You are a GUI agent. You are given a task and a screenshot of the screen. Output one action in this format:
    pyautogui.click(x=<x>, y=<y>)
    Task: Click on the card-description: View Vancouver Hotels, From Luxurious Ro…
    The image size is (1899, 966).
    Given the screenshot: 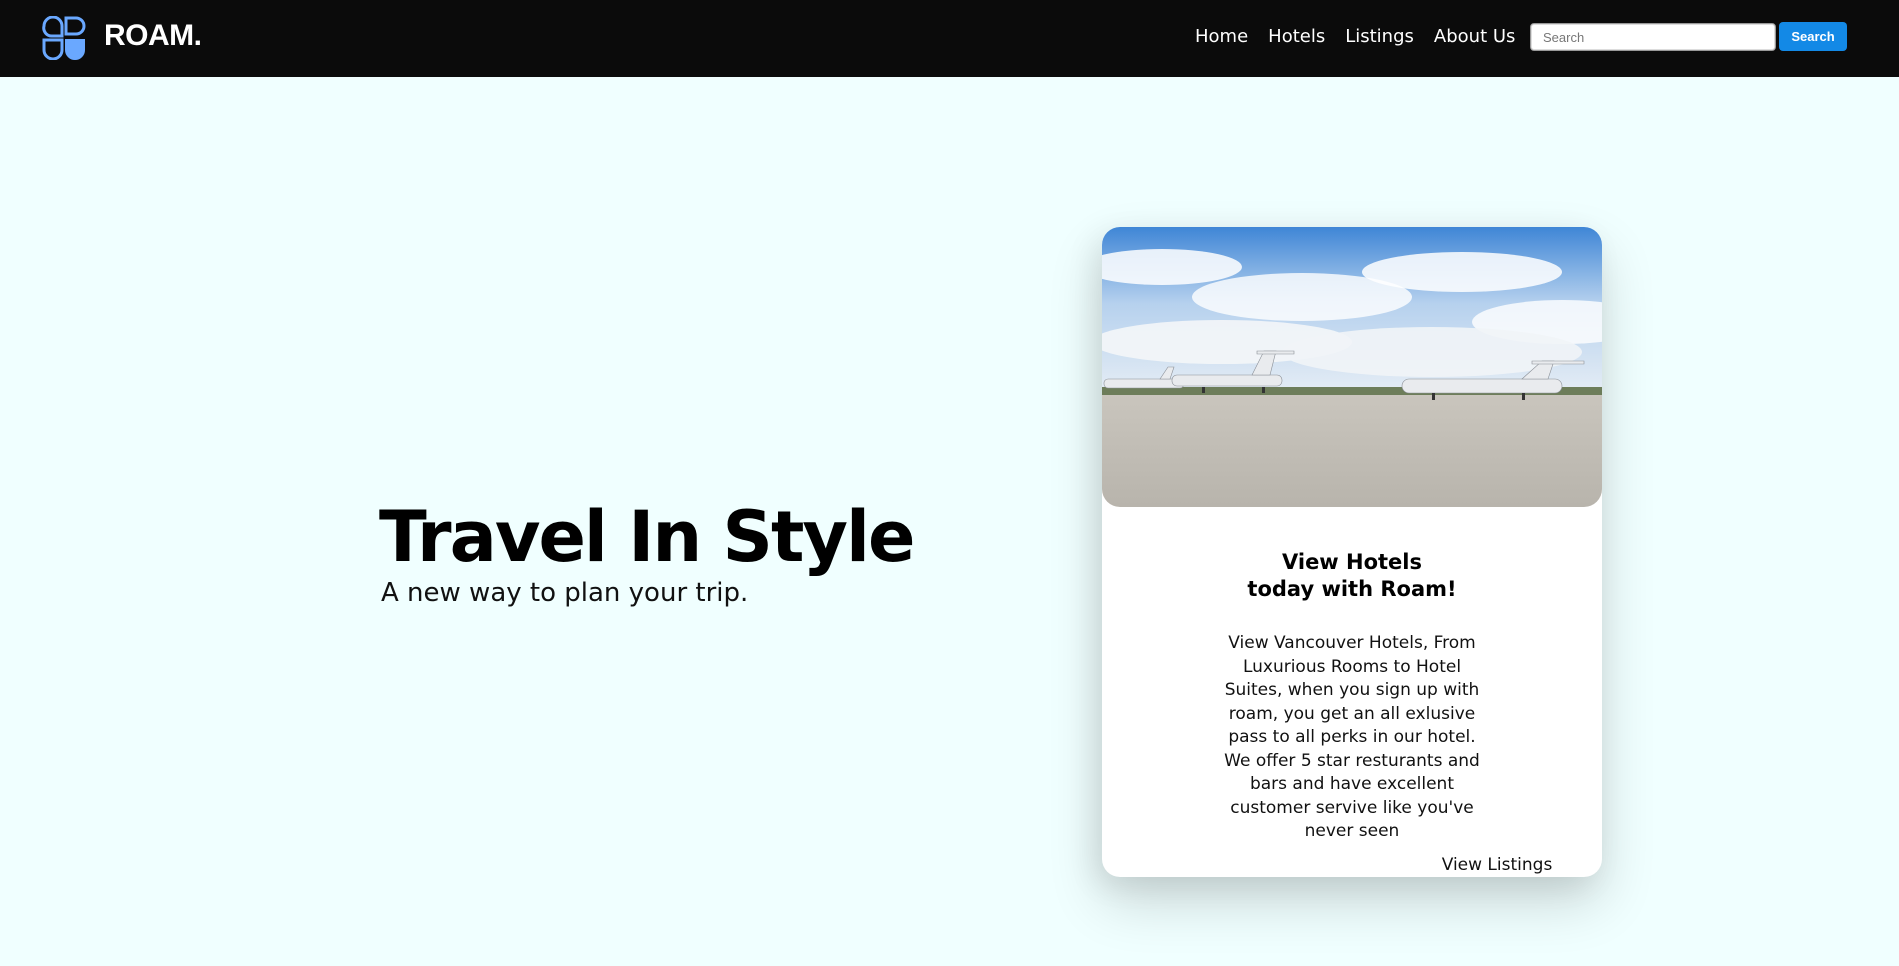 What is the action you would take?
    pyautogui.click(x=1352, y=737)
    